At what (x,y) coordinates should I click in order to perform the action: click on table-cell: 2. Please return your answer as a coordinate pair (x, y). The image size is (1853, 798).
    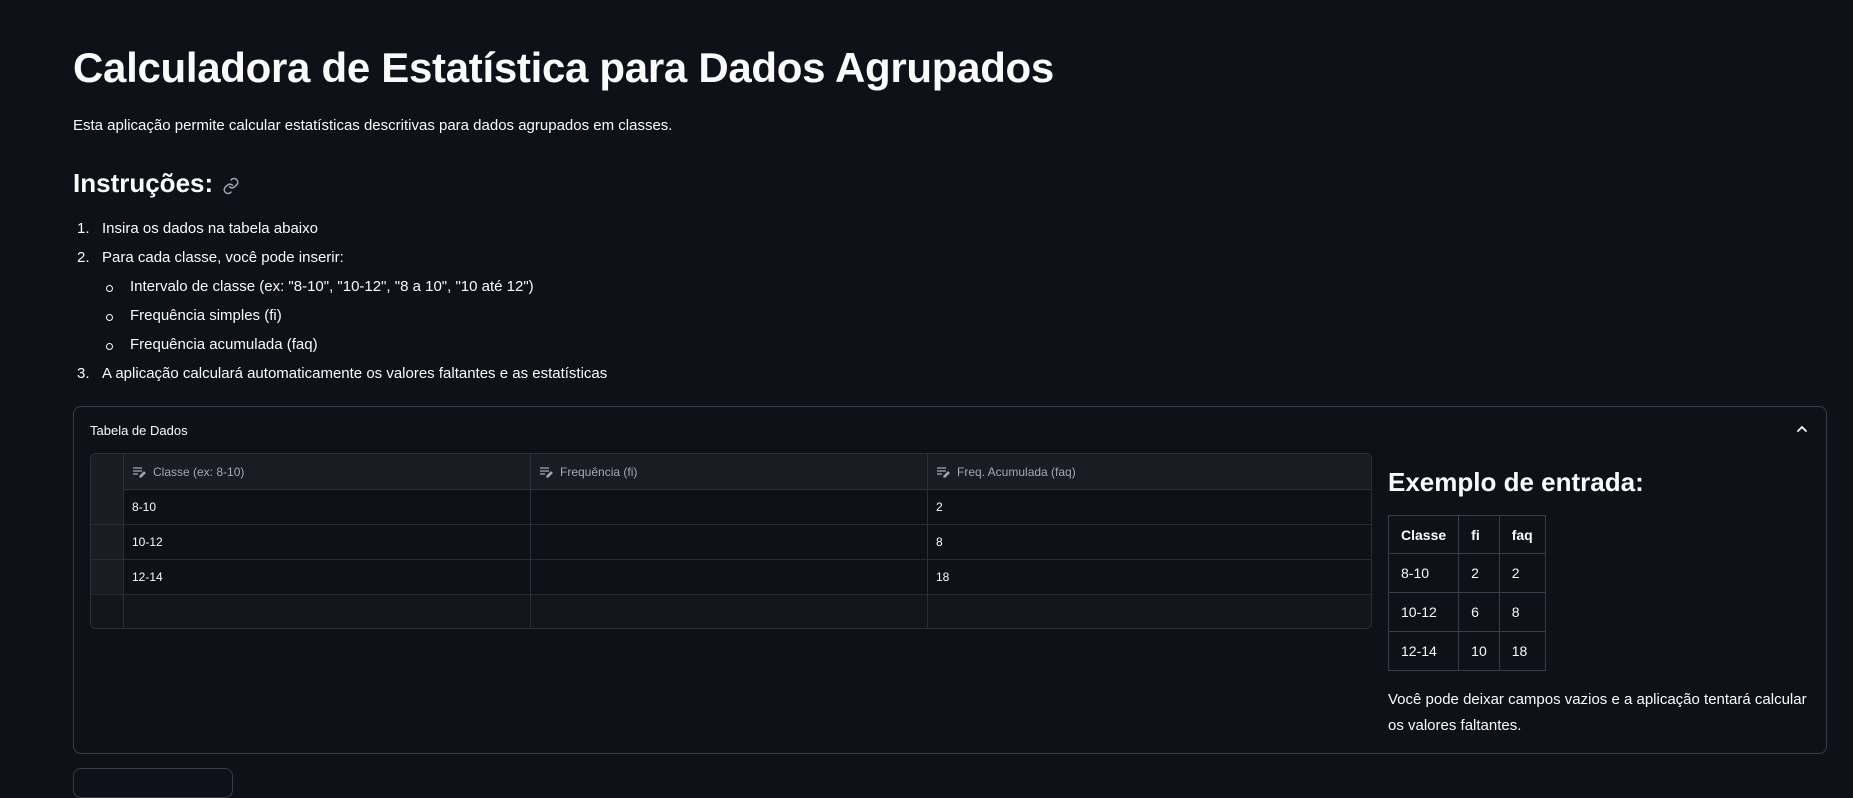
    Looking at the image, I should click on (1149, 507).